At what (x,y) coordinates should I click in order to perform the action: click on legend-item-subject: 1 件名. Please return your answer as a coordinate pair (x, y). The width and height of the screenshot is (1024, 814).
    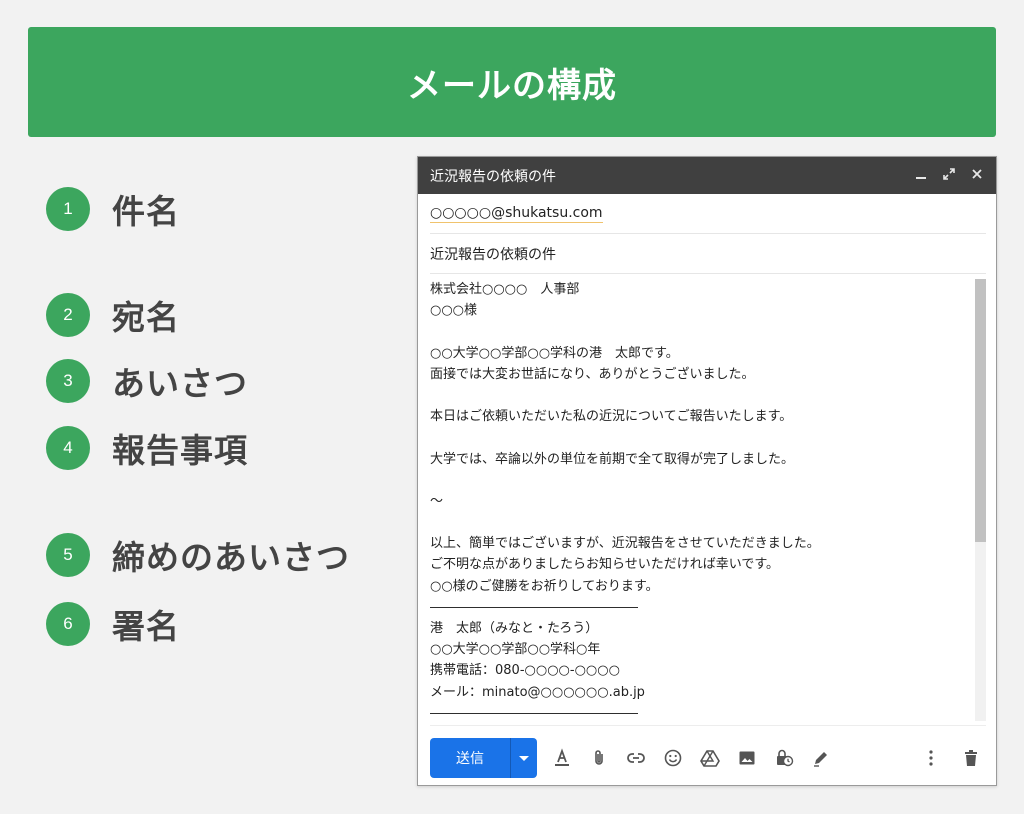
    Looking at the image, I should click on (113, 209).